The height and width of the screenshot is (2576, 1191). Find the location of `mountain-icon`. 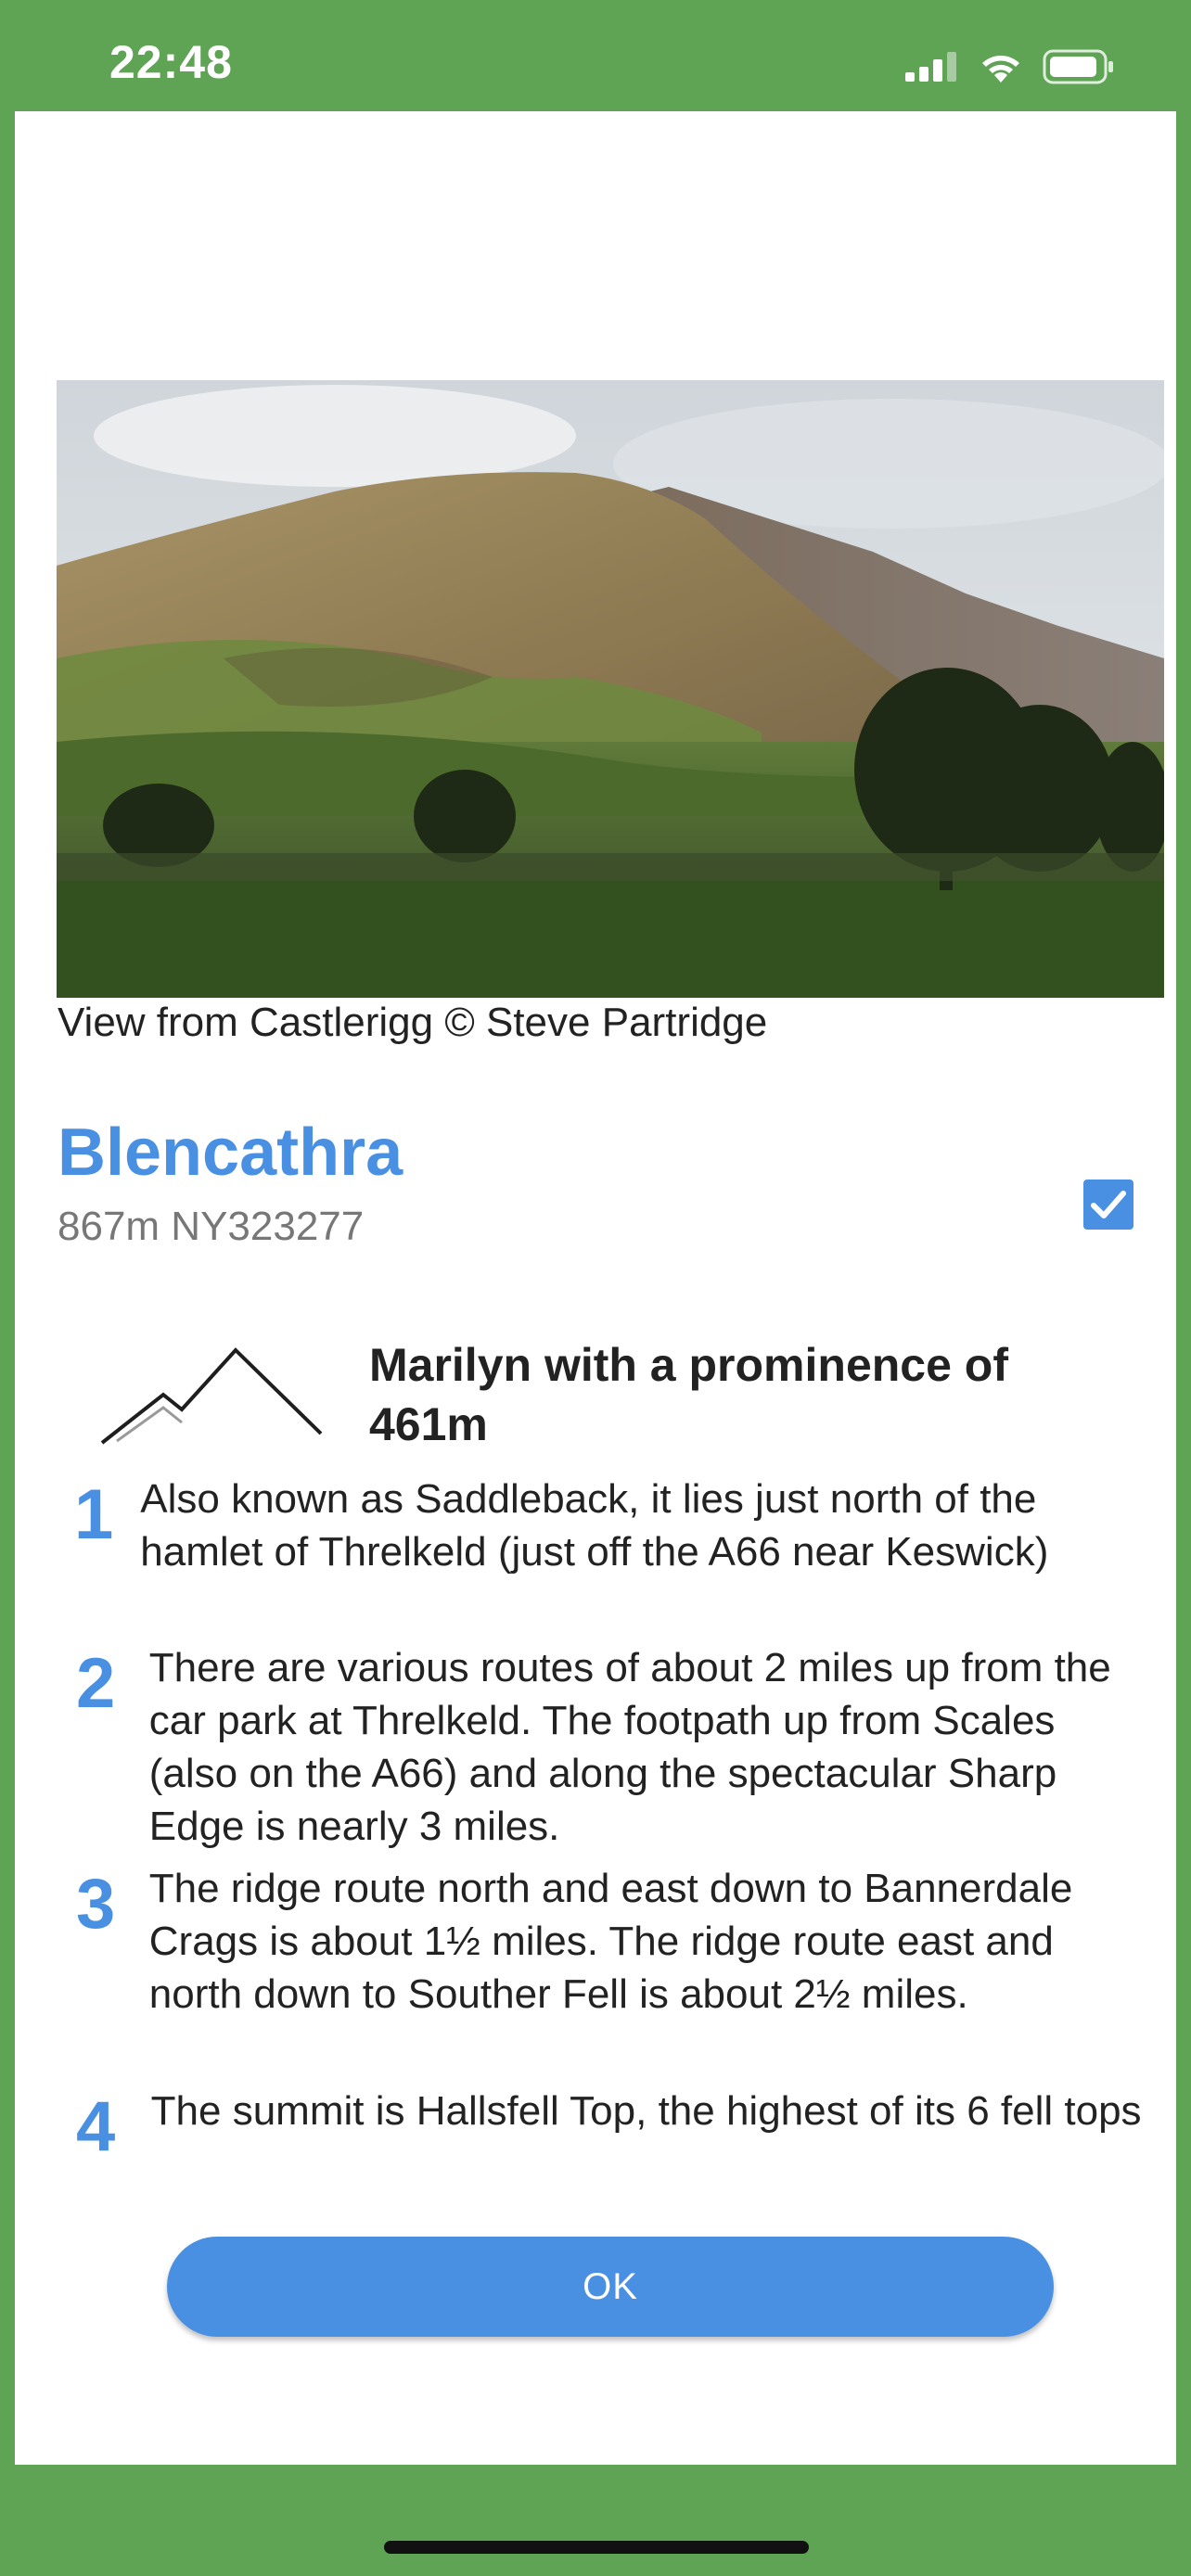

mountain-icon is located at coordinates (211, 1394).